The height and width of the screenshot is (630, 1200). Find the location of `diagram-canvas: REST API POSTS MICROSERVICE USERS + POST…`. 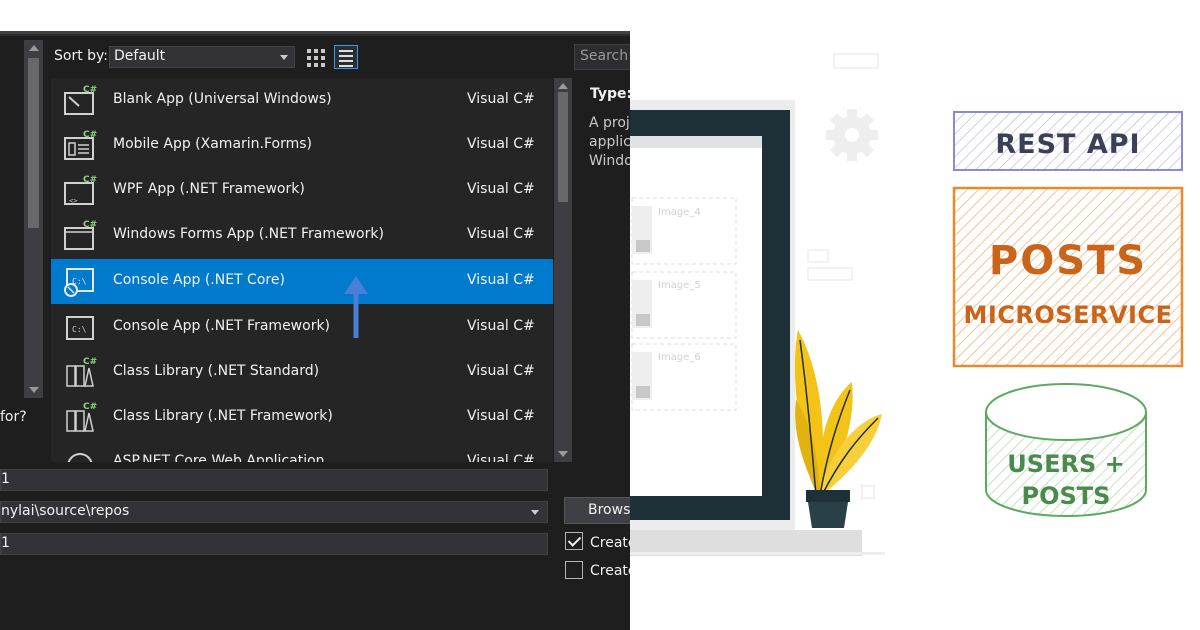

diagram-canvas: REST API POSTS MICROSERVICE USERS + POST… is located at coordinates (1068, 314).